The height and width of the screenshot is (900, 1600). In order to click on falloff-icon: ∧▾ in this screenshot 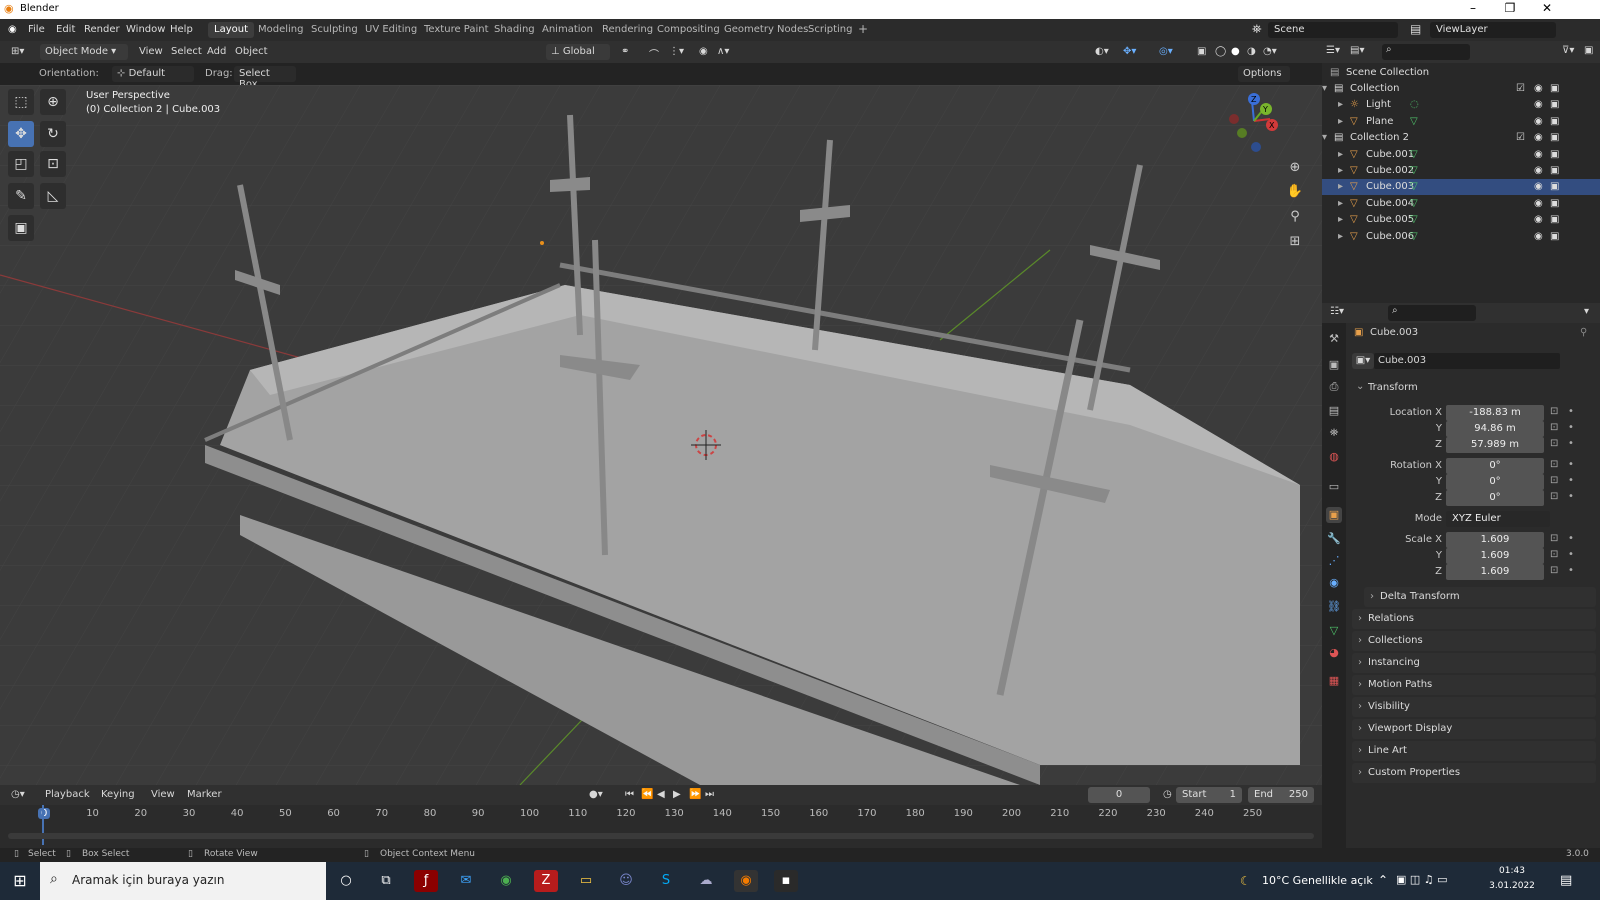, I will do `click(723, 52)`.